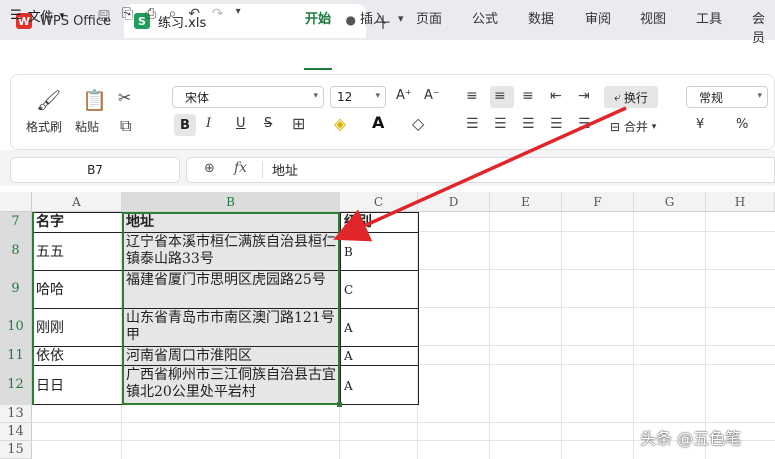  Describe the element at coordinates (480, 174) in the screenshot. I see `annotation-arrow` at that location.